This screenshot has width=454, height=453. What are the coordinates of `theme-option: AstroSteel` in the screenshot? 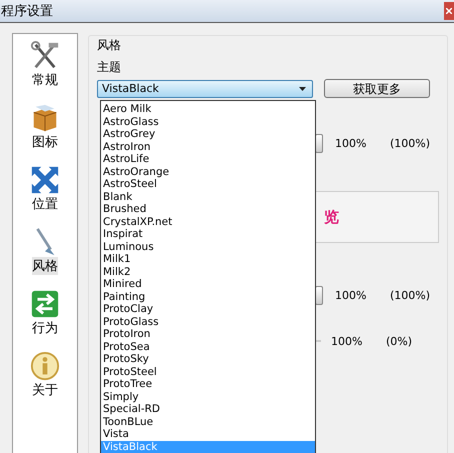 It's located at (208, 184).